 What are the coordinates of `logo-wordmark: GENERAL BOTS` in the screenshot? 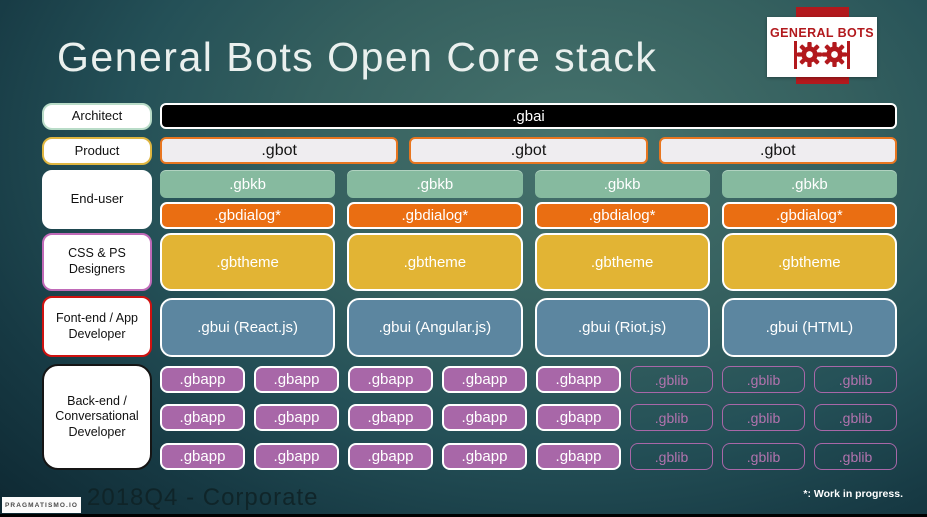 It's located at (822, 32).